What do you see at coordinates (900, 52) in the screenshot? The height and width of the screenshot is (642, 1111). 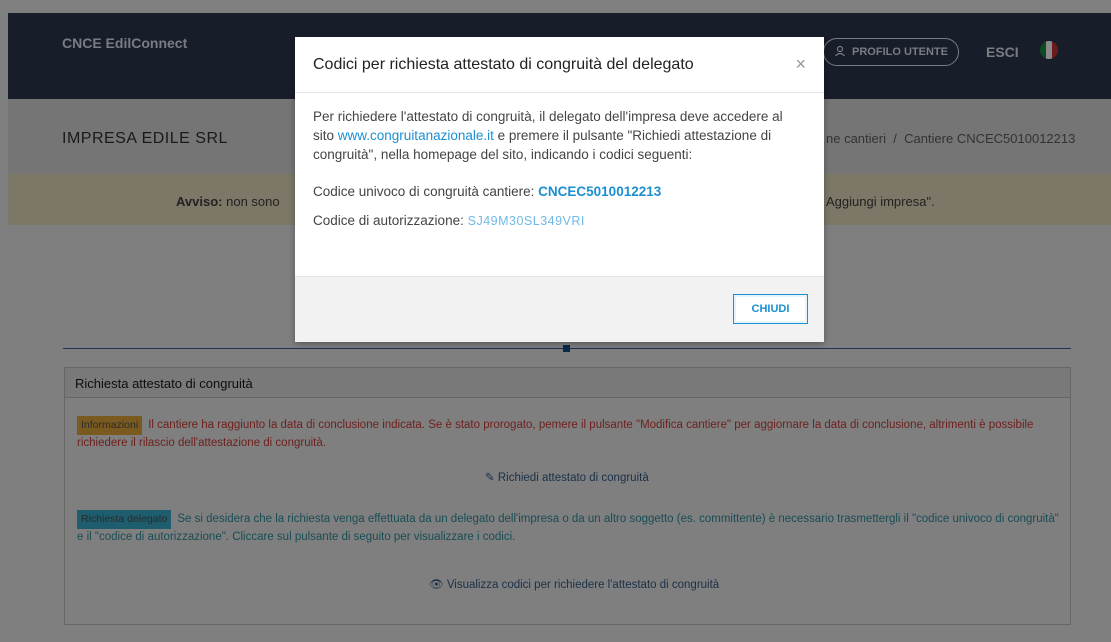 I see `profile-button-label: PROFILO UTENTE` at bounding box center [900, 52].